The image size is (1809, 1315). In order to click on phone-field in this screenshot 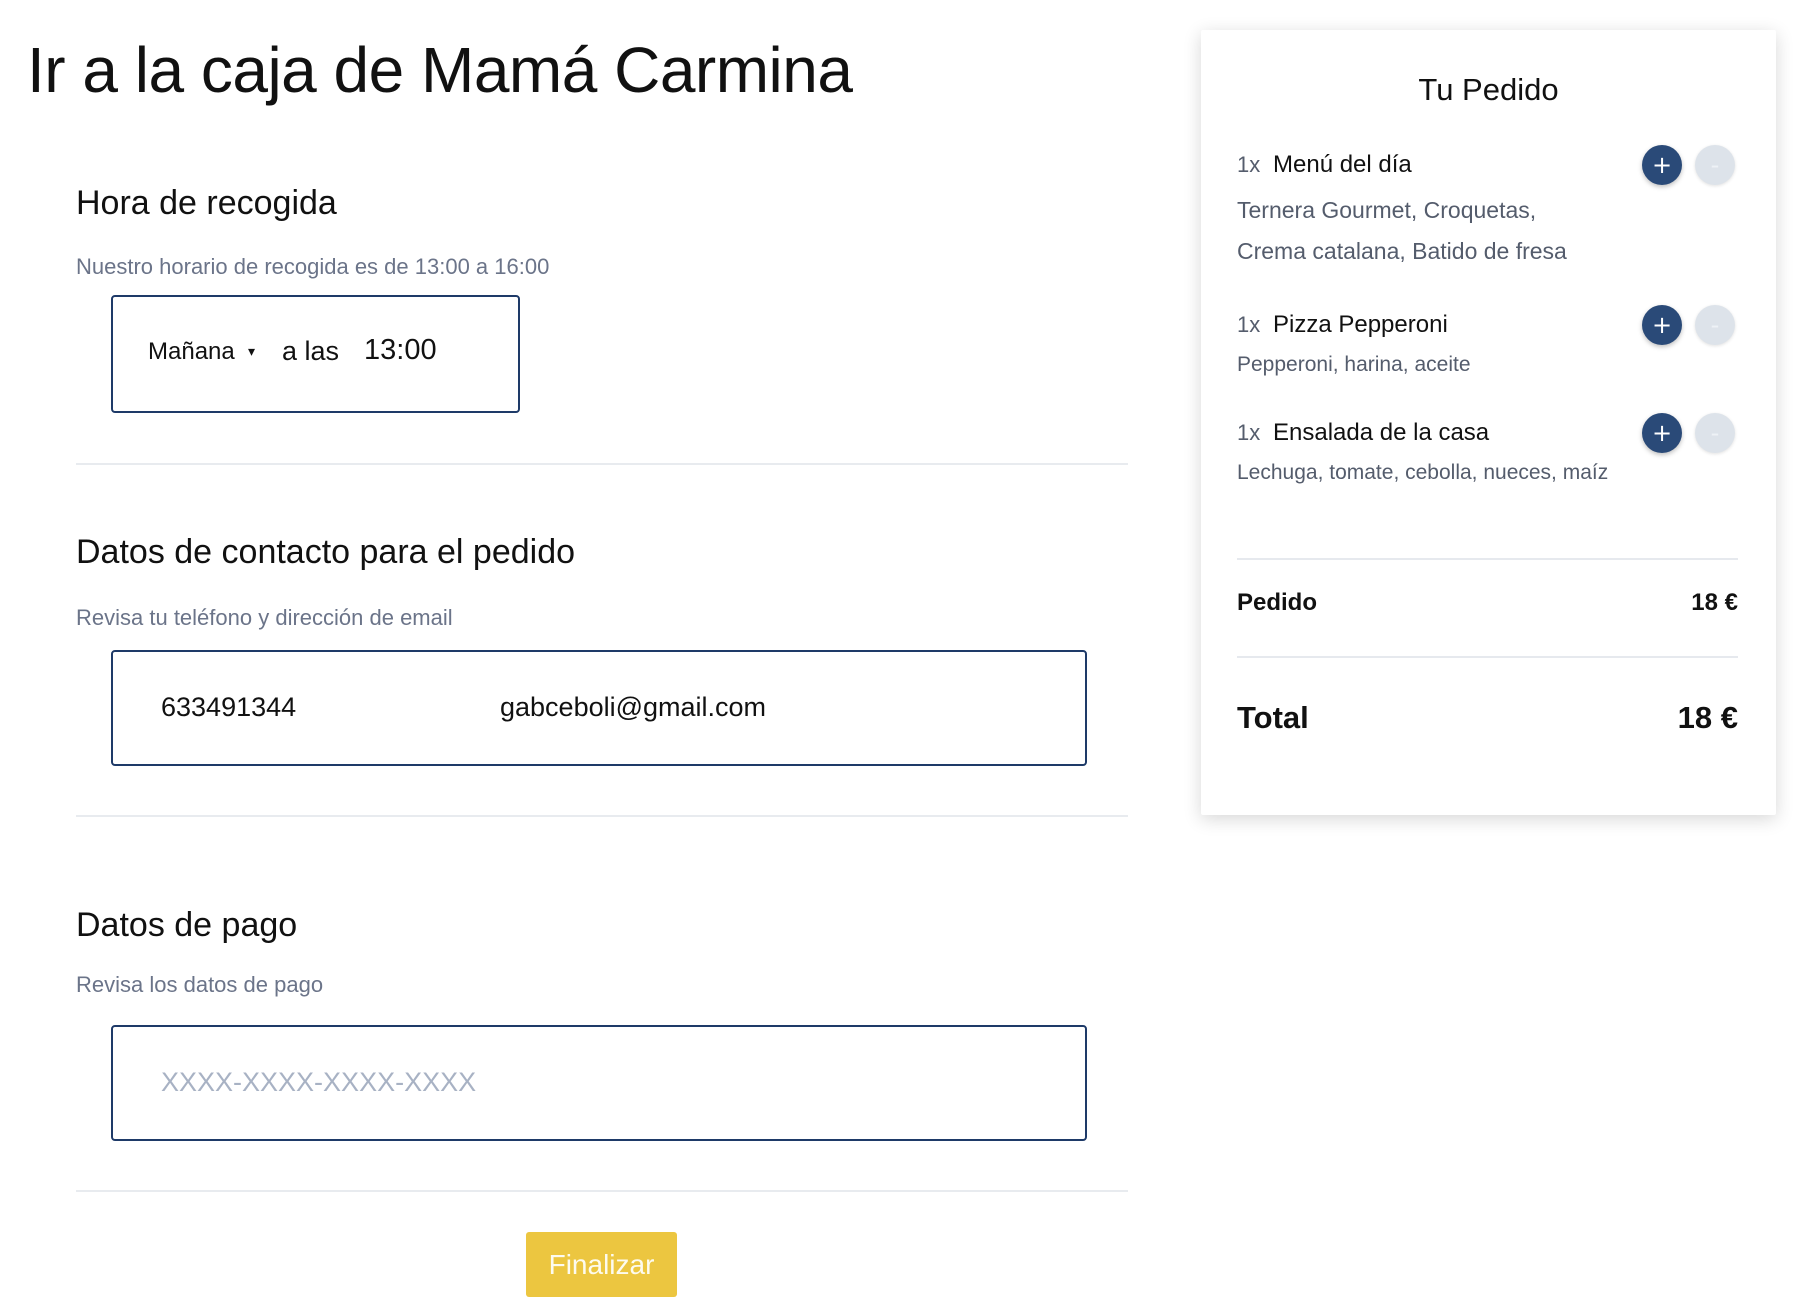, I will do `click(311, 707)`.